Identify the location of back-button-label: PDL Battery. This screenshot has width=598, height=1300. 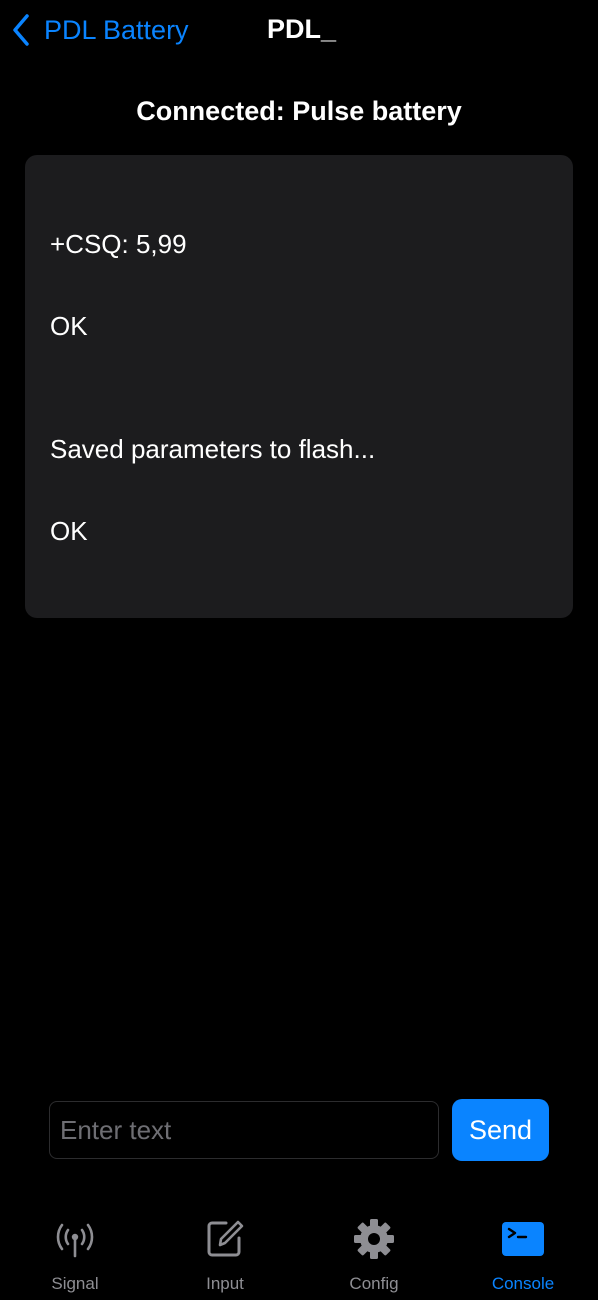
(116, 29).